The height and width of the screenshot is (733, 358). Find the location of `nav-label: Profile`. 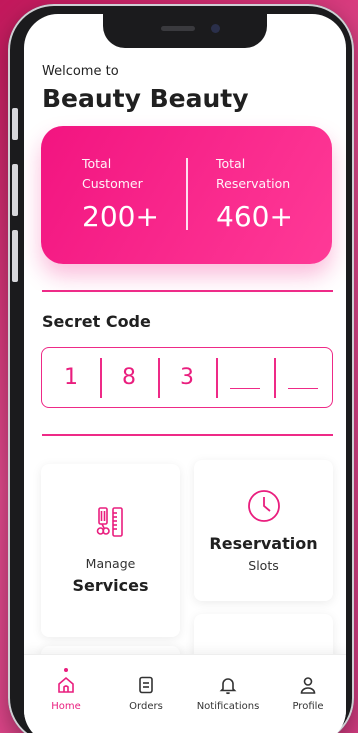

nav-label: Profile is located at coordinates (308, 706).